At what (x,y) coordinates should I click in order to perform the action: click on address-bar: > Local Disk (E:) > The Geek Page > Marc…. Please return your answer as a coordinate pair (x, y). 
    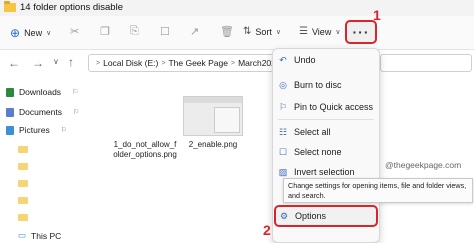
    Looking at the image, I should click on (182, 63).